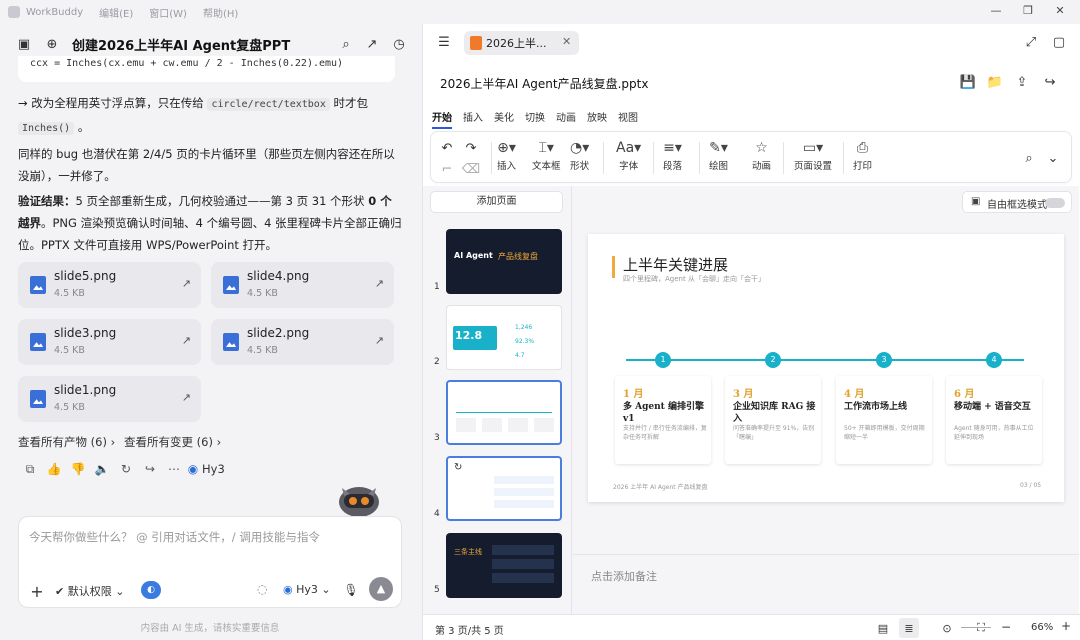 Image resolution: width=1080 pixels, height=640 pixels. I want to click on milestone-desc: Agent 随身可用，热事从工位延伸到现场, so click(994, 433).